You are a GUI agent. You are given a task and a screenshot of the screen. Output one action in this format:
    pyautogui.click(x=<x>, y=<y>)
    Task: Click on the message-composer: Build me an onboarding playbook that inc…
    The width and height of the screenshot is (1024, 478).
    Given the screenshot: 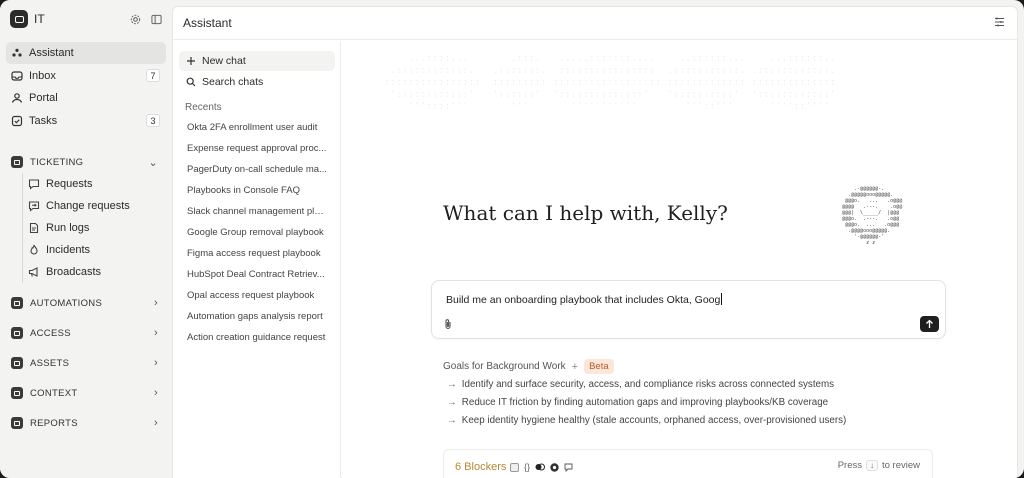 What is the action you would take?
    pyautogui.click(x=688, y=309)
    